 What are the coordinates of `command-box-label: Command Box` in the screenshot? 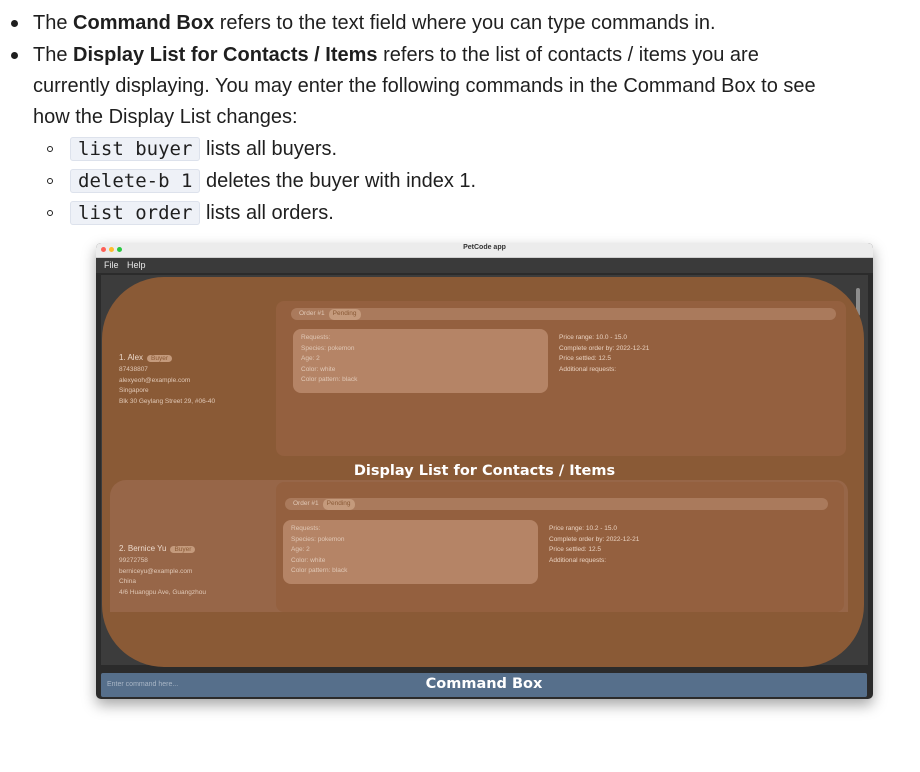 It's located at (484, 684).